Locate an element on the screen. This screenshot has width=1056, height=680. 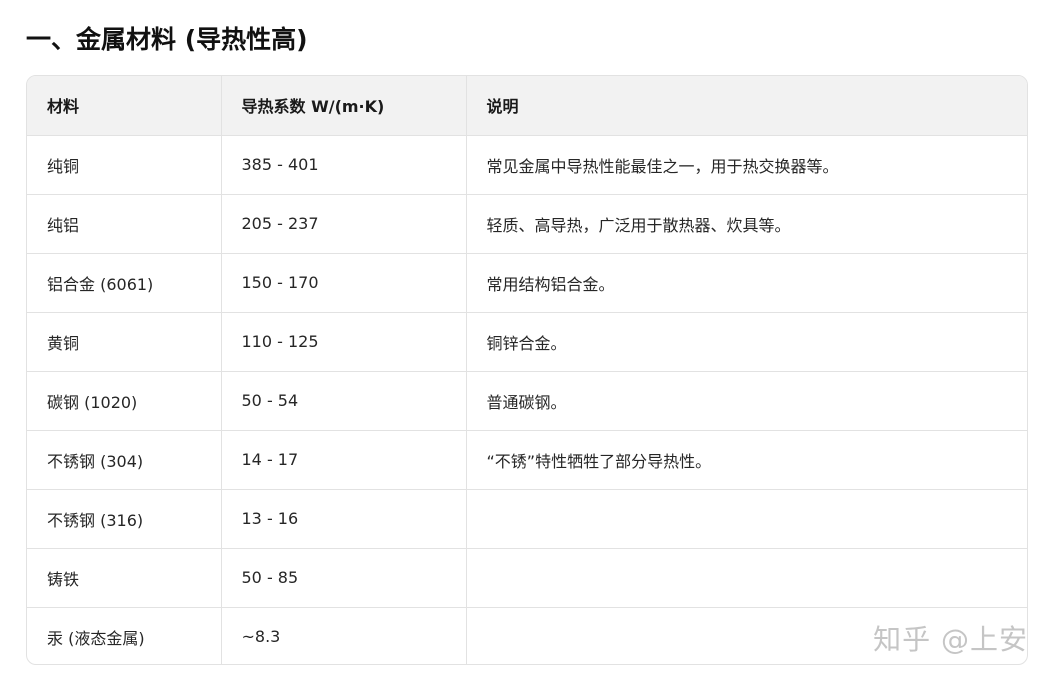
cell-material: 不锈钢 (304) is located at coordinates (124, 460).